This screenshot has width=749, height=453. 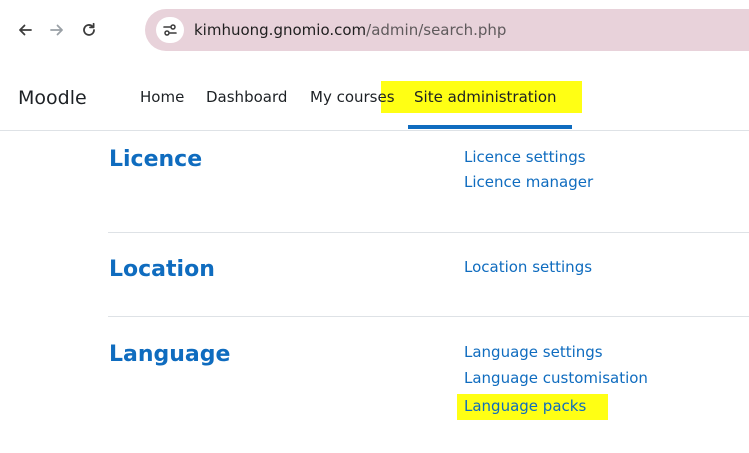 I want to click on site-info-icon, so click(x=170, y=30).